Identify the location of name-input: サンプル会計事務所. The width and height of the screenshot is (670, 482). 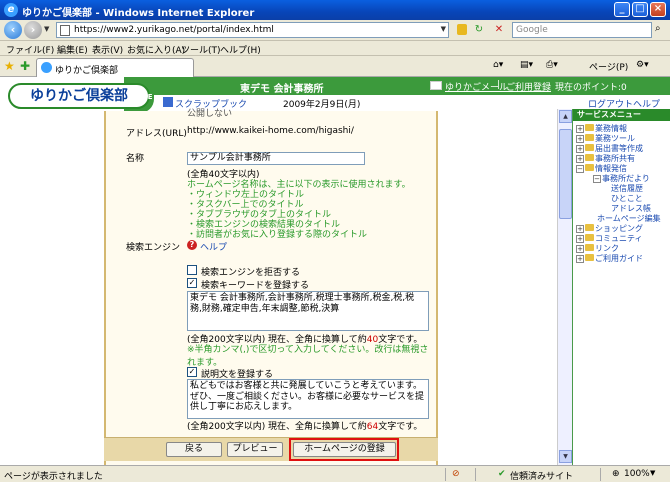
(276, 158).